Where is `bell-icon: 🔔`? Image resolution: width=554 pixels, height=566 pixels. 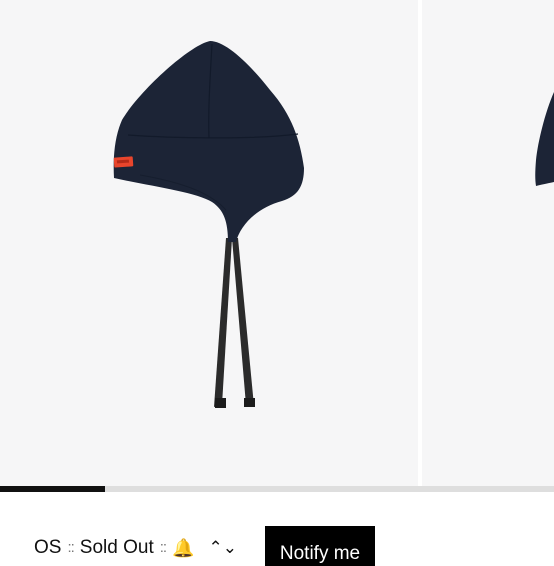 bell-icon: 🔔 is located at coordinates (183, 548).